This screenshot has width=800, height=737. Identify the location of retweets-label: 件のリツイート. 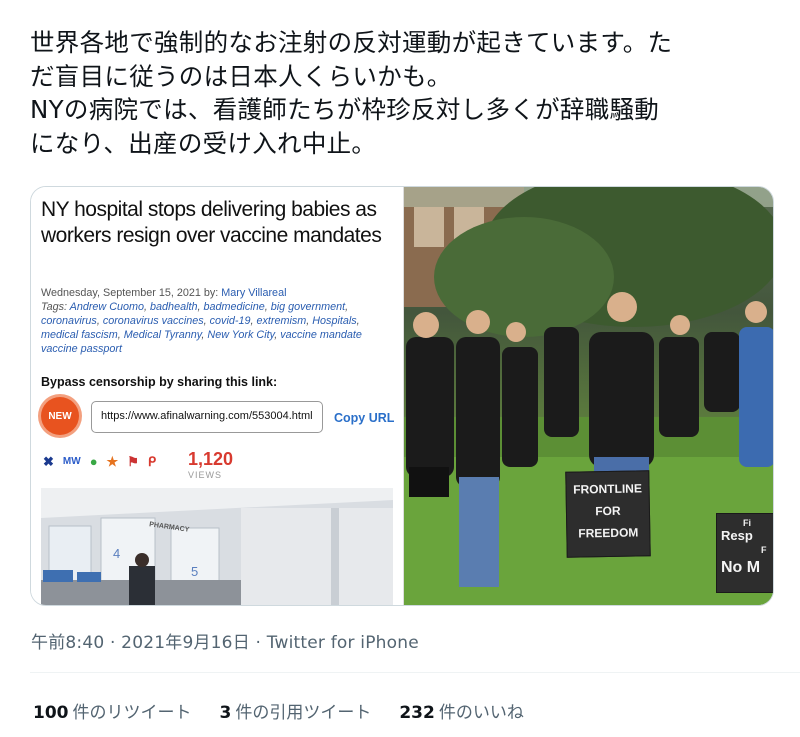
(132, 713).